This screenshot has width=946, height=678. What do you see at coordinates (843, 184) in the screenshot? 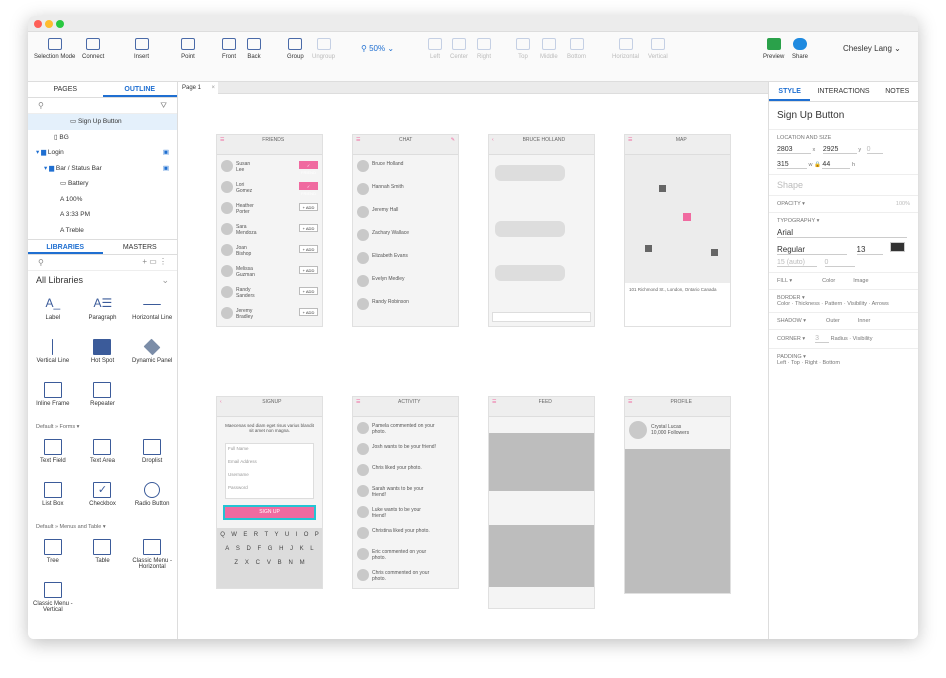
I see `shape-select: Shape` at bounding box center [843, 184].